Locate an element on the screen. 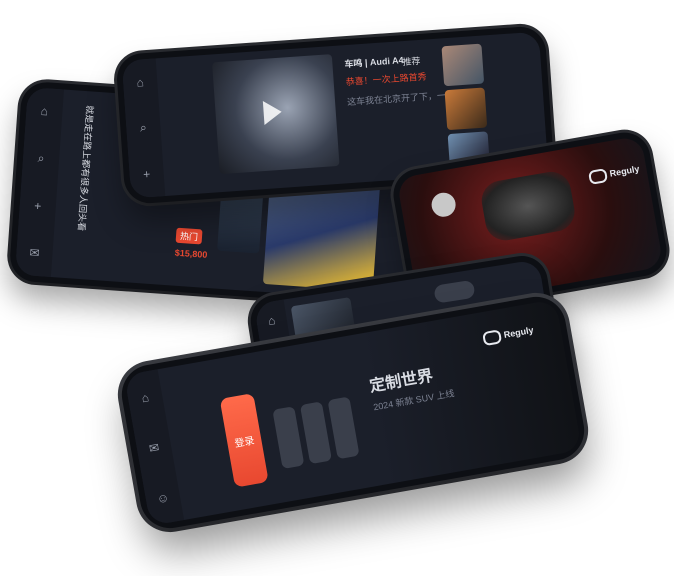  play-icon is located at coordinates (272, 112).